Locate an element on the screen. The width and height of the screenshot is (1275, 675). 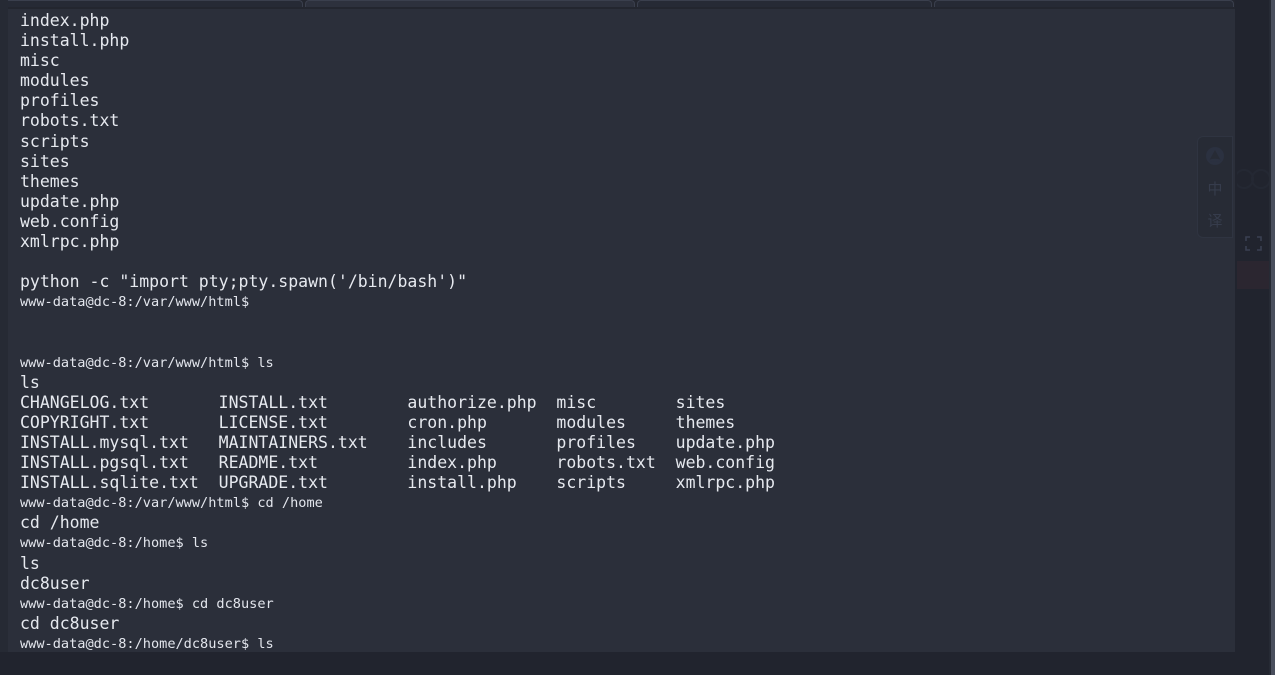
terminal-output-line: modules is located at coordinates (55, 81).